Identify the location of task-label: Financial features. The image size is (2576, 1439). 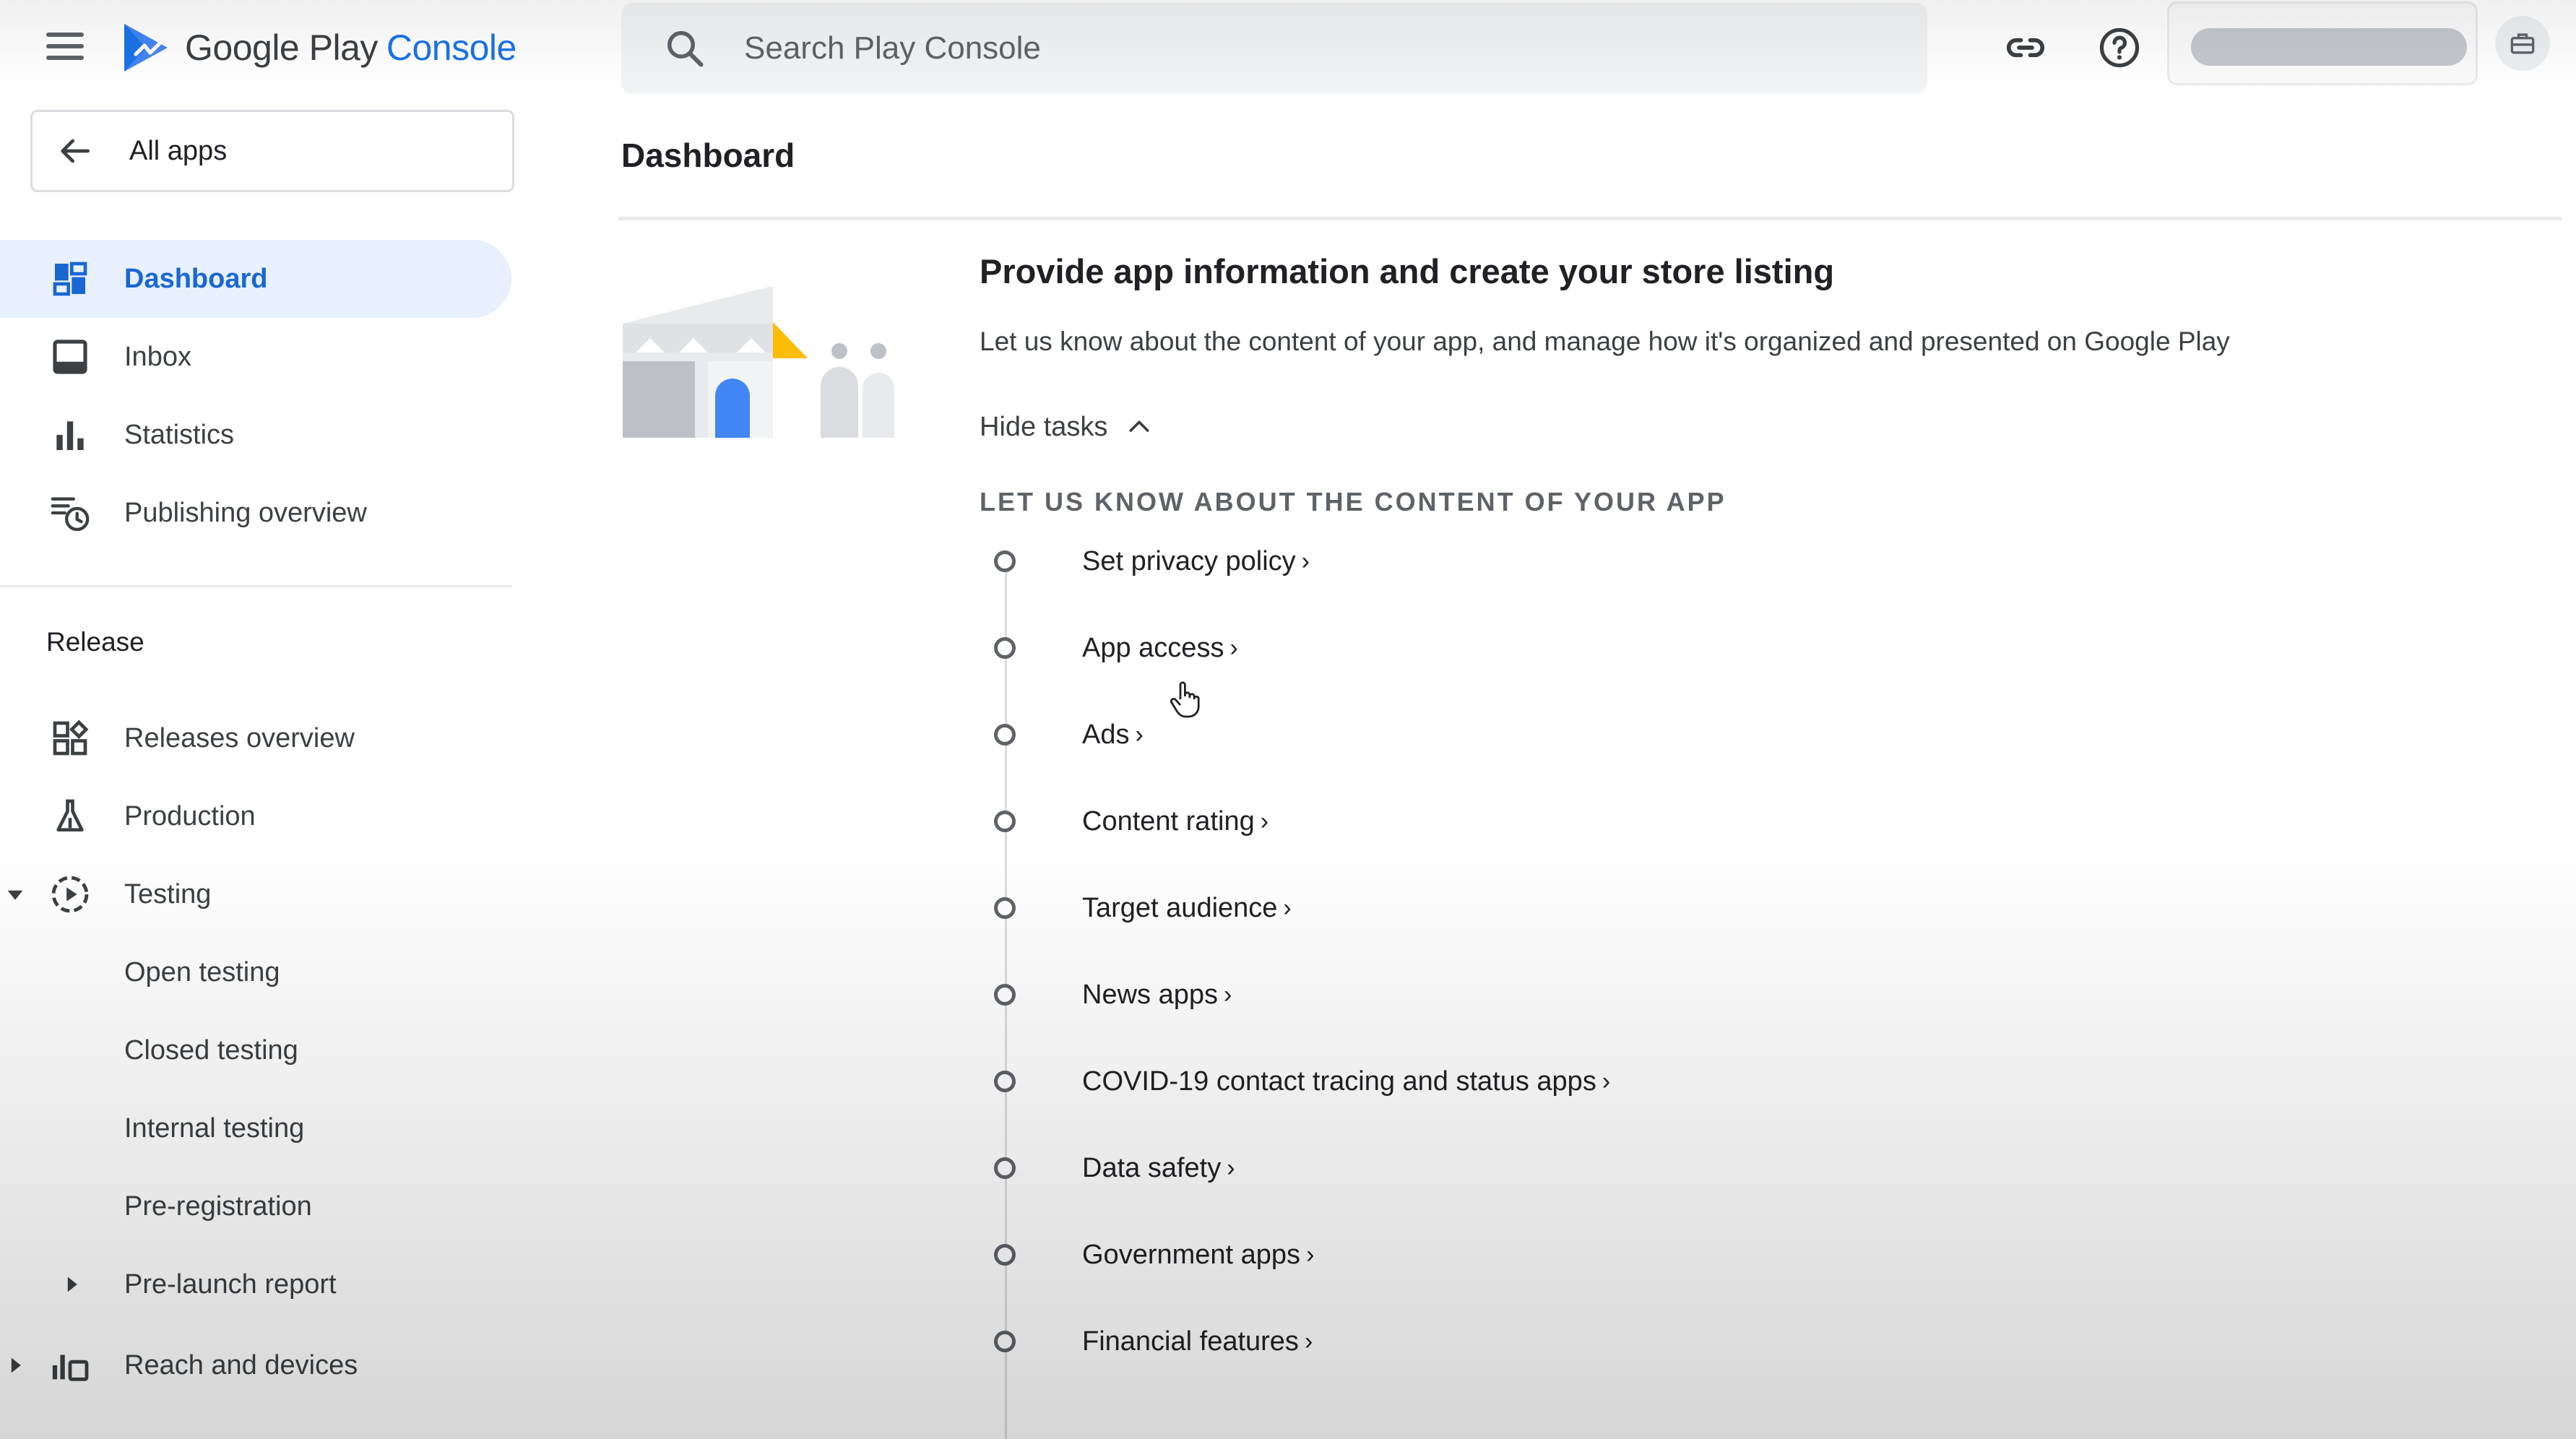
(1190, 1341).